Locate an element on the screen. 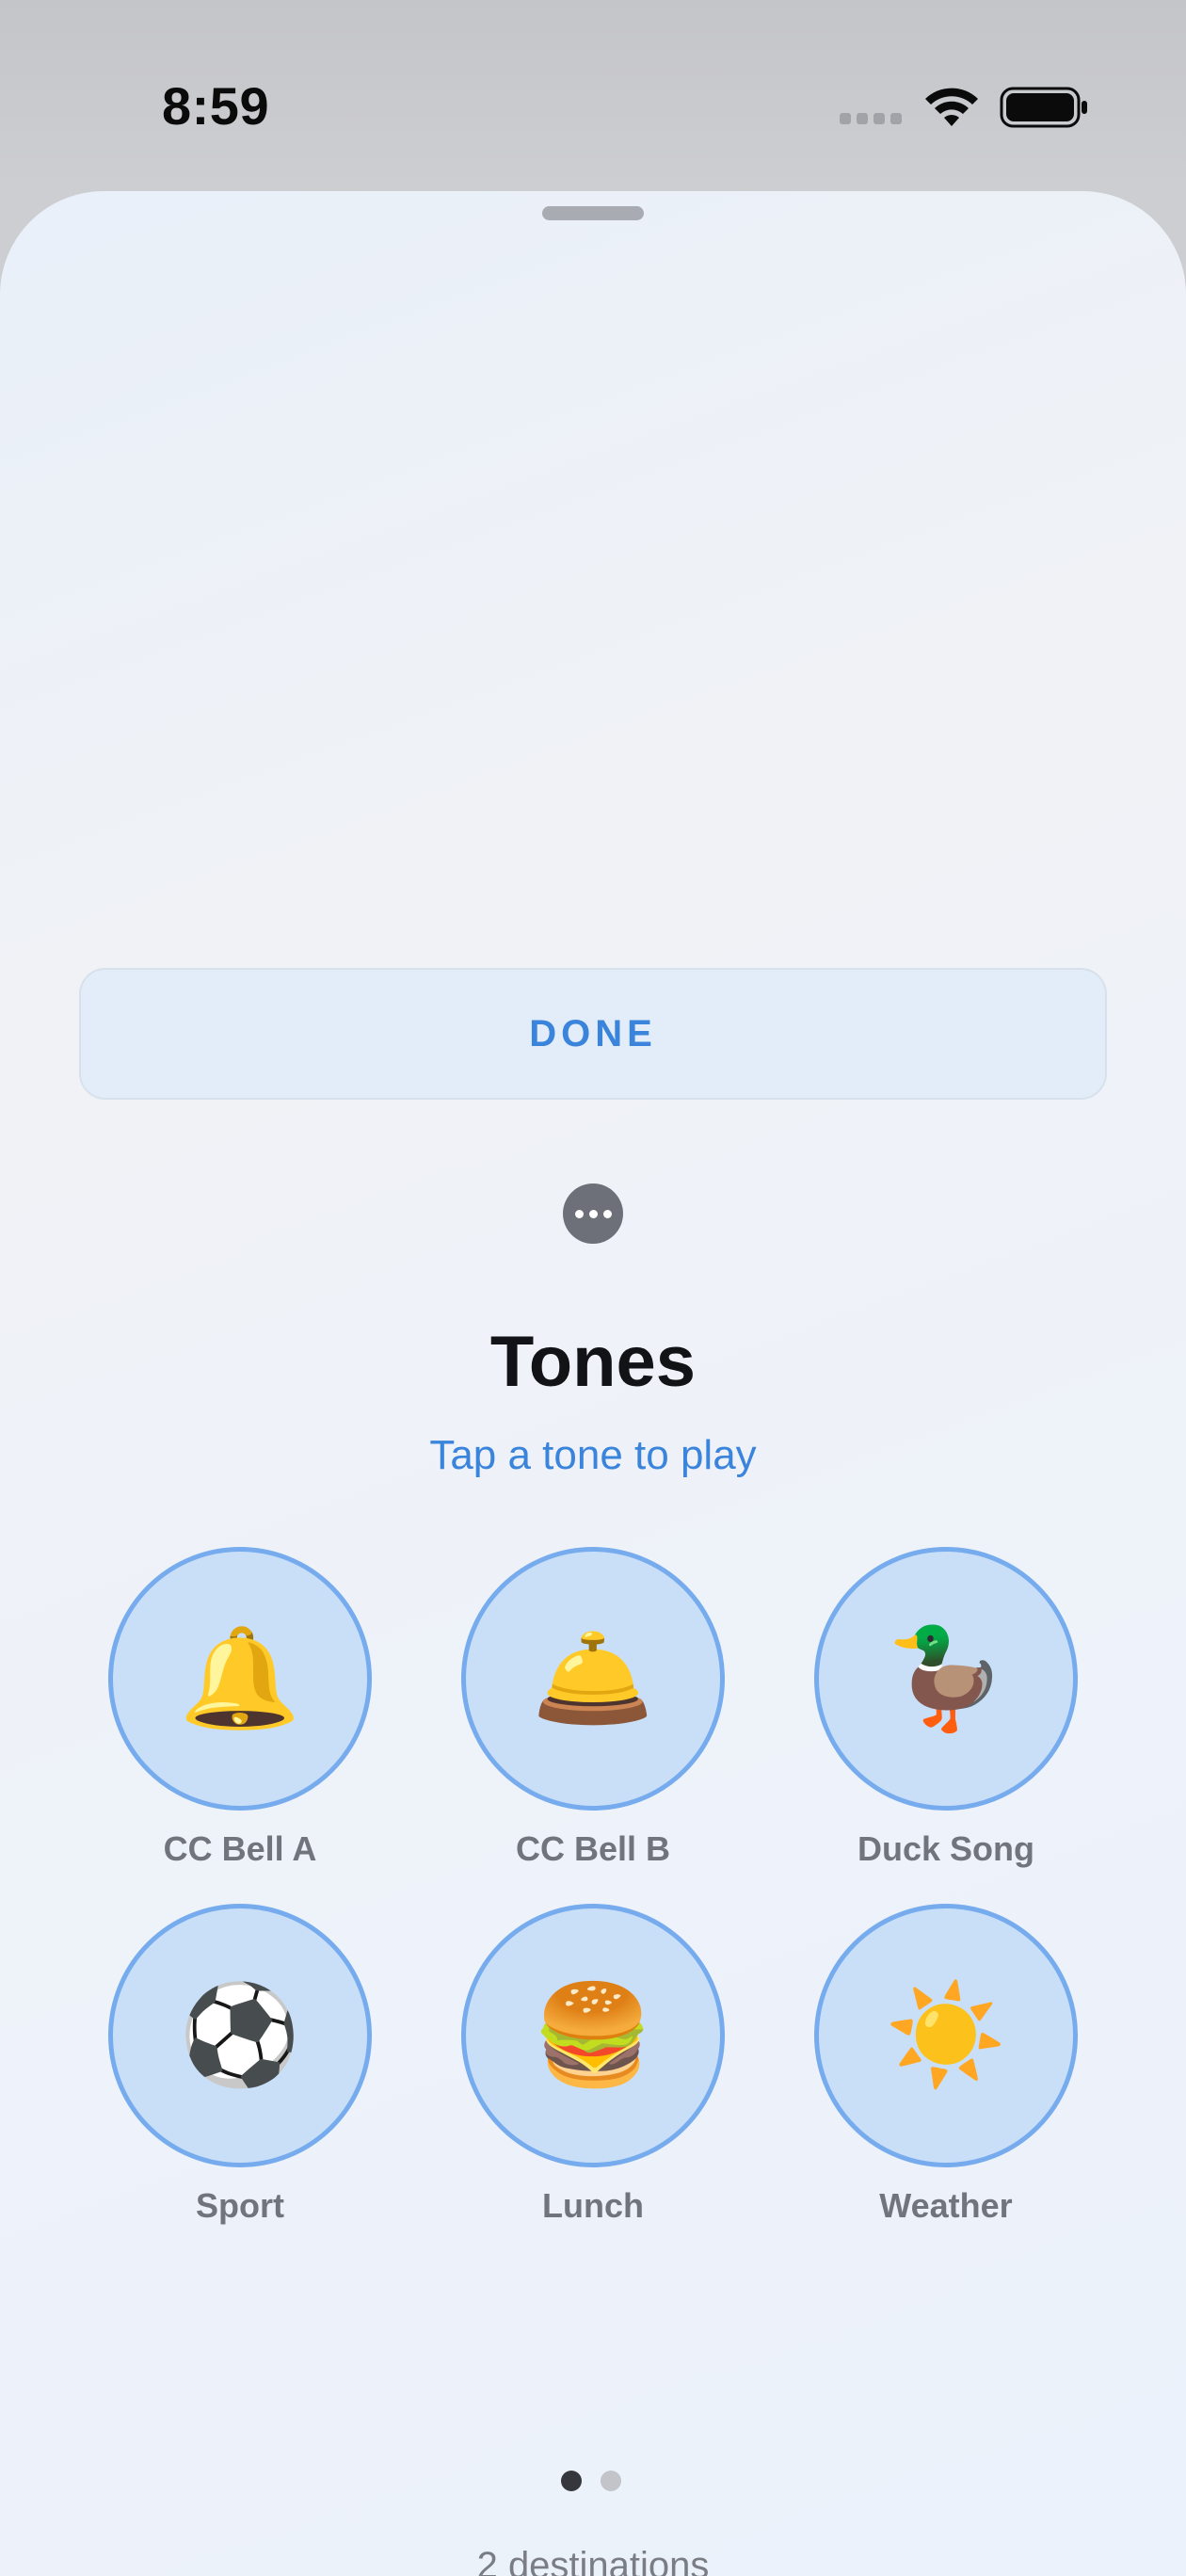  tone-label: Lunch is located at coordinates (593, 2205).